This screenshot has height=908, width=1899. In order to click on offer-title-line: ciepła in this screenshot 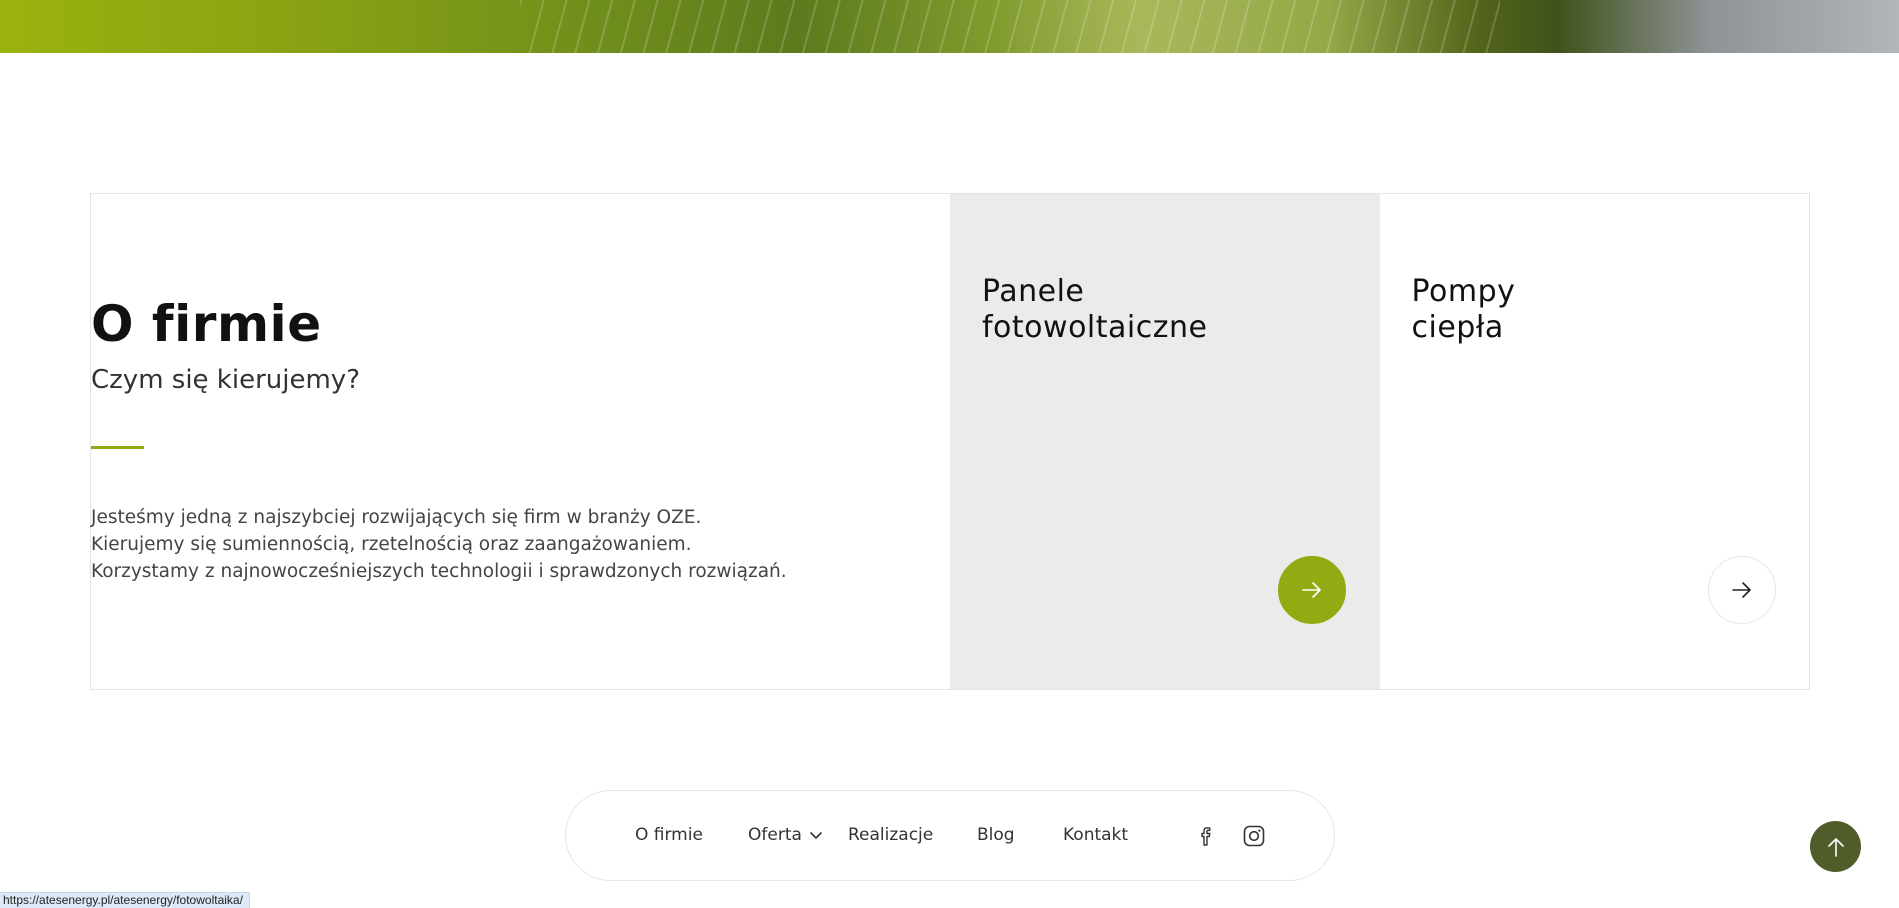, I will do `click(1457, 327)`.